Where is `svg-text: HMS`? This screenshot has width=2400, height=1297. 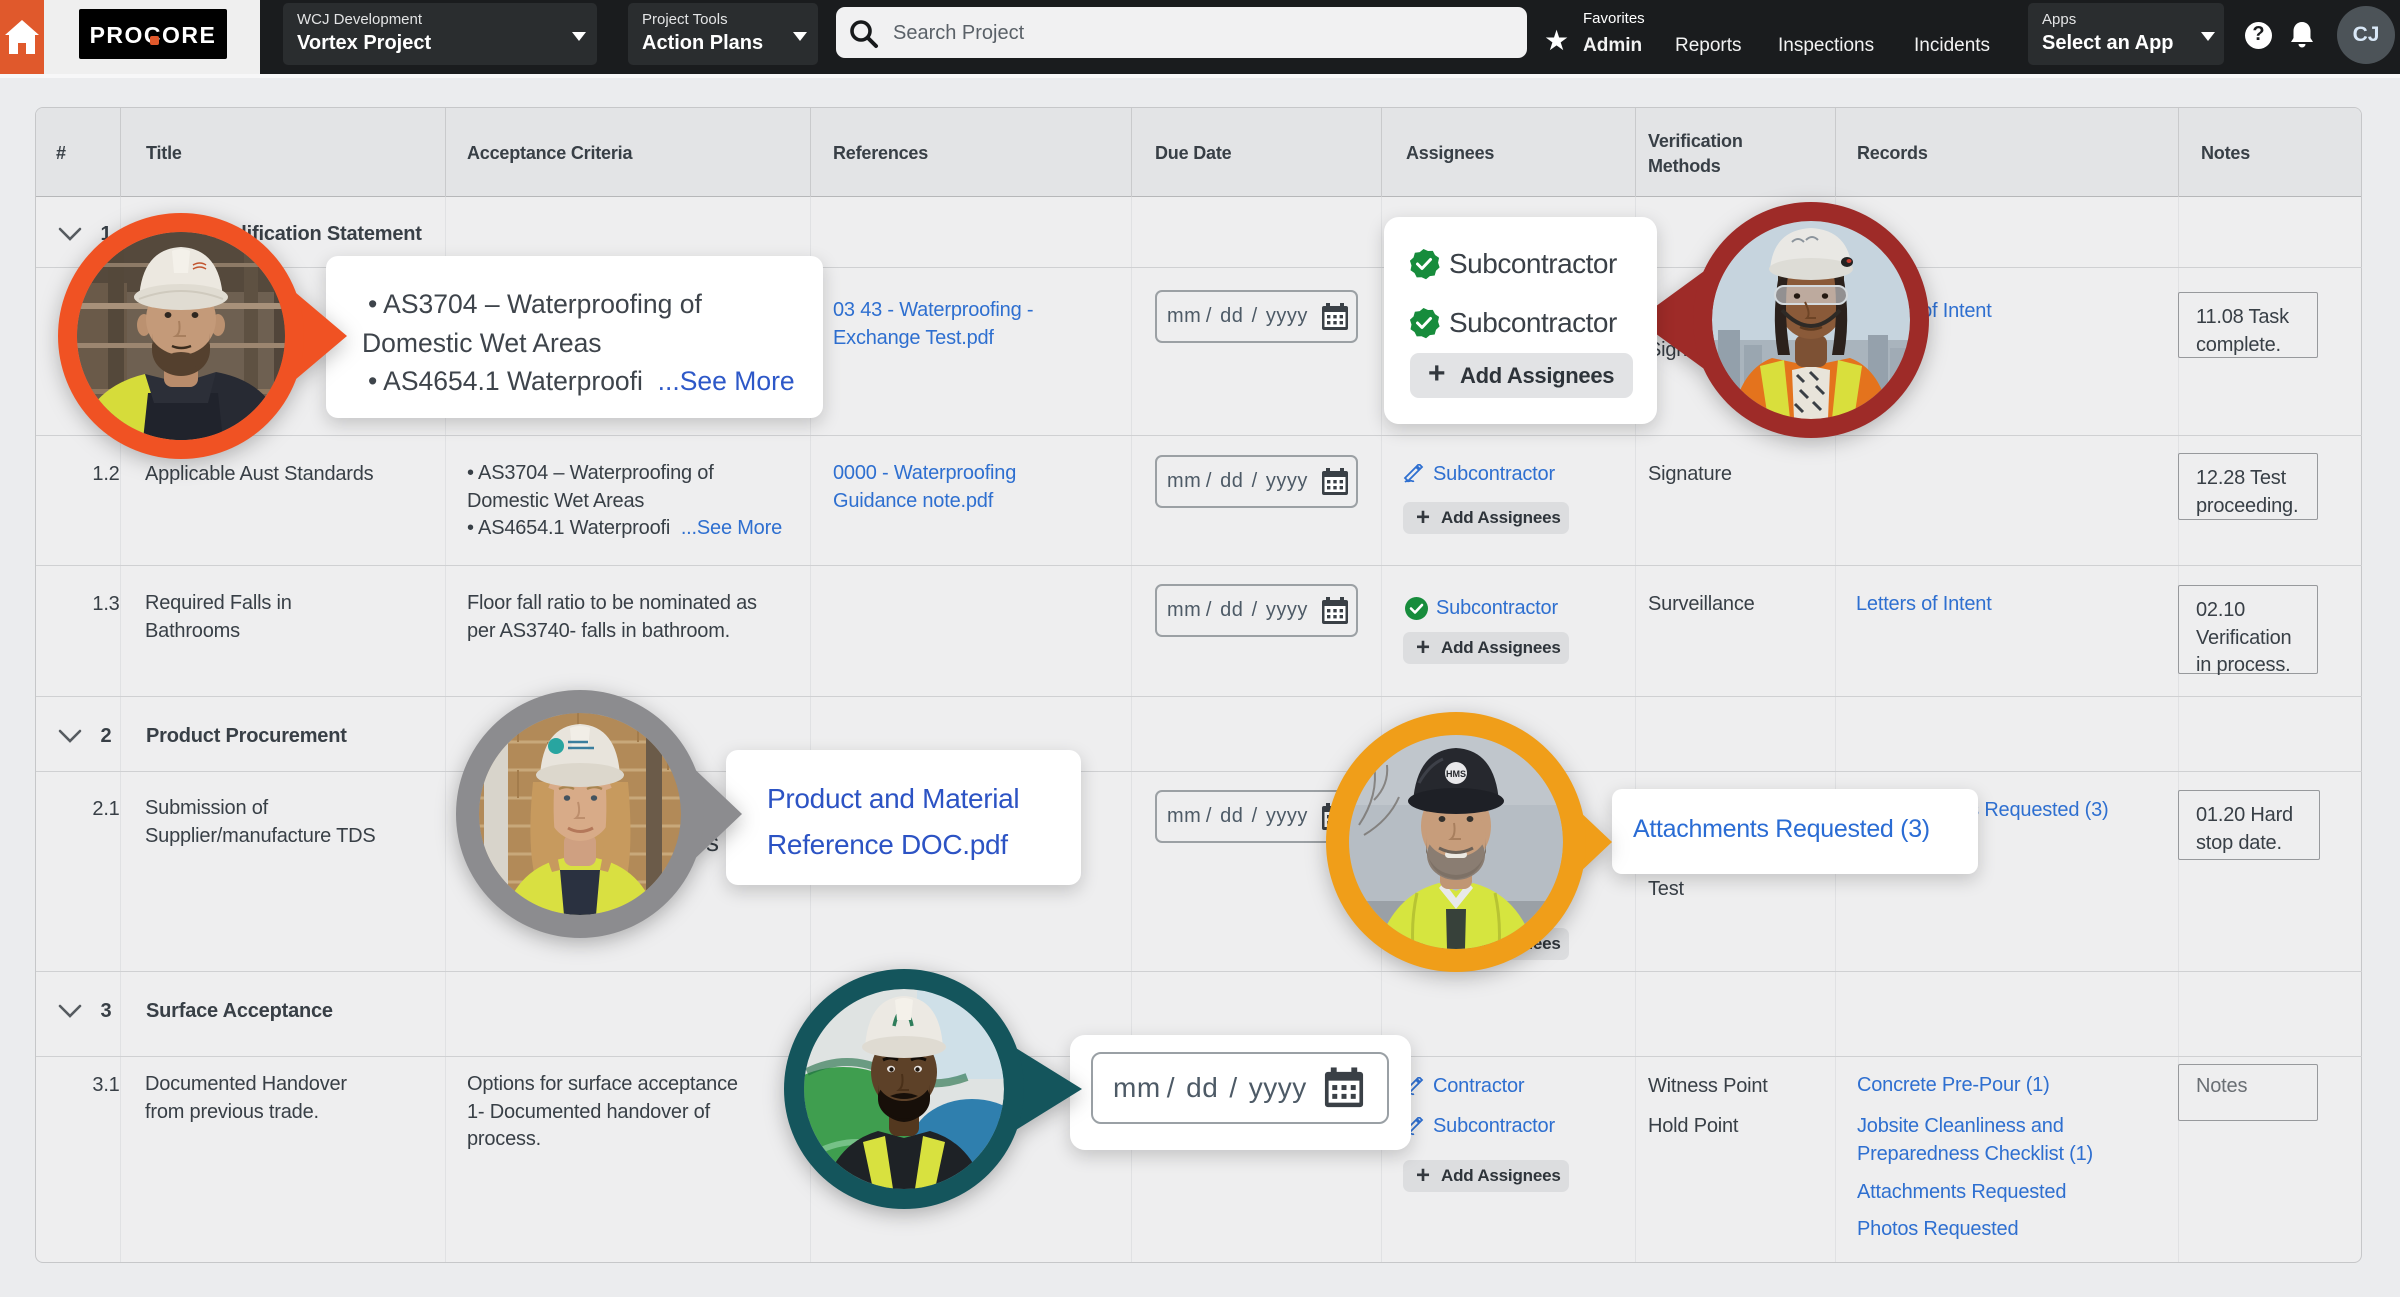 svg-text: HMS is located at coordinates (1456, 774).